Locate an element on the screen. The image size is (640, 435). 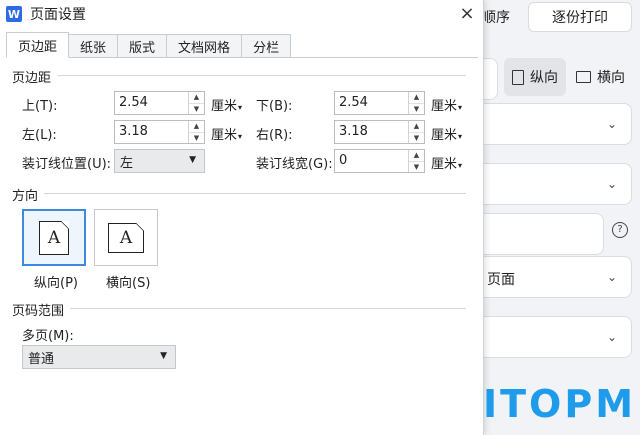
wps-writer-icon: W is located at coordinates (14, 14).